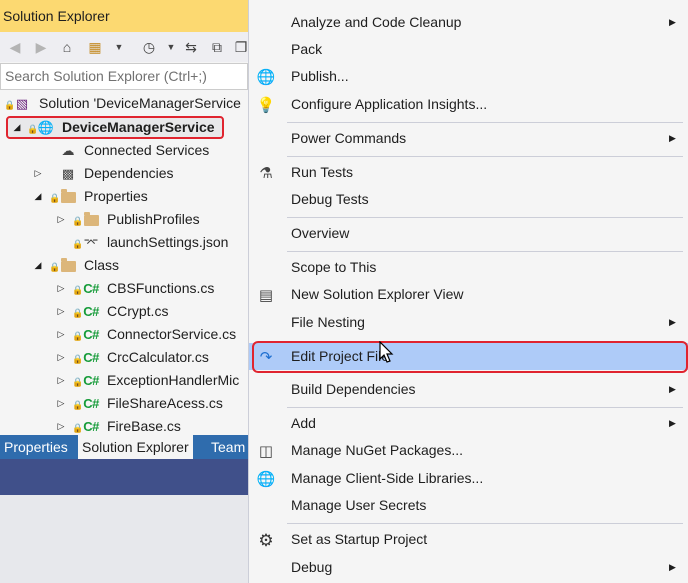 The width and height of the screenshot is (688, 583). Describe the element at coordinates (68, 196) in the screenshot. I see `properties-folder-icon` at that location.